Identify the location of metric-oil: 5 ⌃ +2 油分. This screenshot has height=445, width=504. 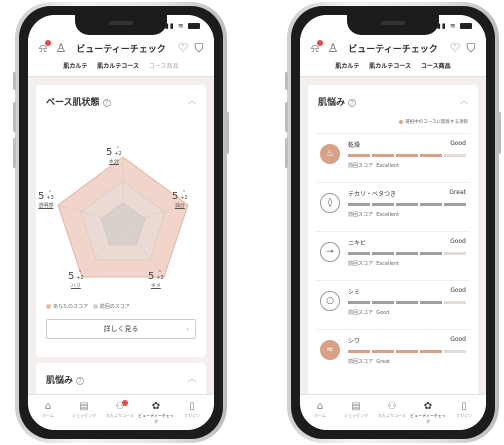
(180, 200).